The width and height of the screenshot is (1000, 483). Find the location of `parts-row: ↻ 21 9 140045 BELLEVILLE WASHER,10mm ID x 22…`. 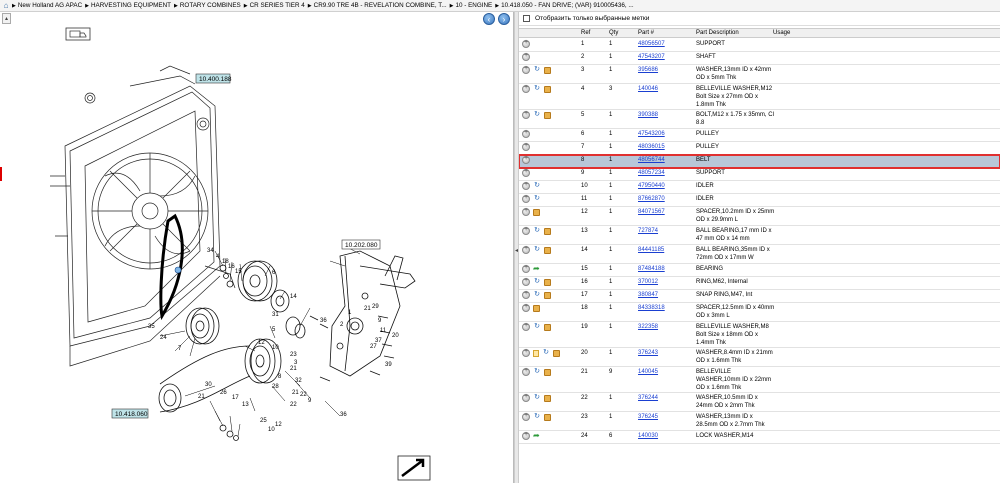

parts-row: ↻ 21 9 140045 BELLEVILLE WASHER,10mm ID x 22… is located at coordinates (759, 380).